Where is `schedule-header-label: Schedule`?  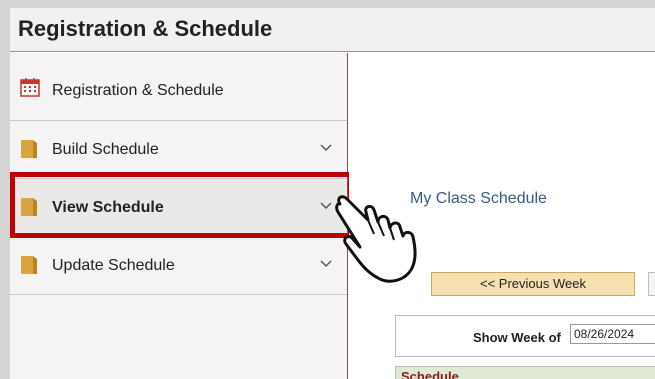 schedule-header-label: Schedule is located at coordinates (430, 374).